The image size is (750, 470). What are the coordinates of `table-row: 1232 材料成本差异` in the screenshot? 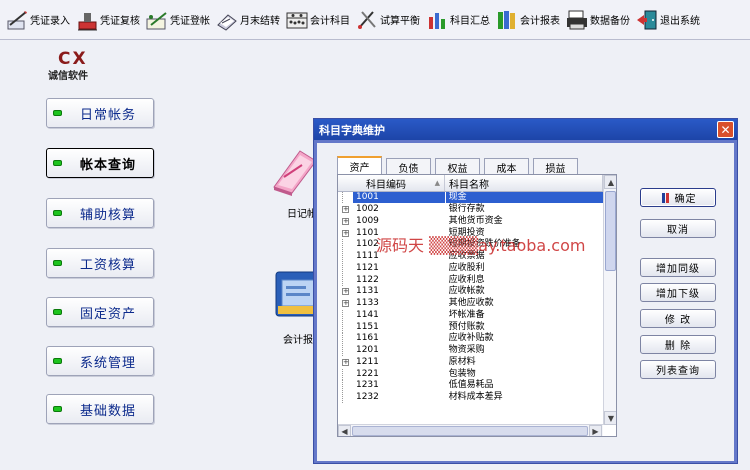 It's located at (470, 398).